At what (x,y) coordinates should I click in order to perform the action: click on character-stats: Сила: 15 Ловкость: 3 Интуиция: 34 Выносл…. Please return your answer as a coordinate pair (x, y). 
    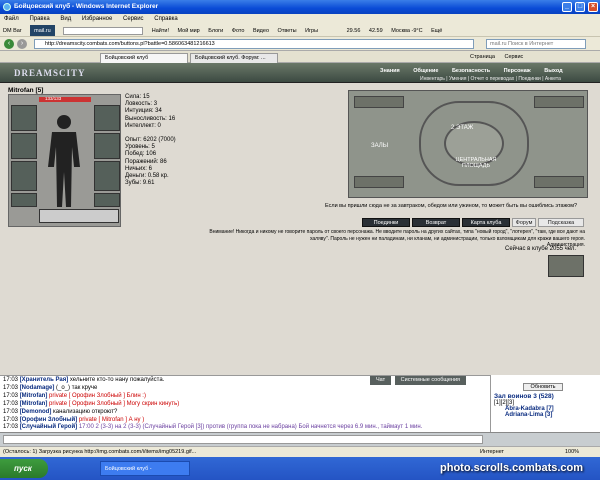
    Looking at the image, I should click on (150, 140).